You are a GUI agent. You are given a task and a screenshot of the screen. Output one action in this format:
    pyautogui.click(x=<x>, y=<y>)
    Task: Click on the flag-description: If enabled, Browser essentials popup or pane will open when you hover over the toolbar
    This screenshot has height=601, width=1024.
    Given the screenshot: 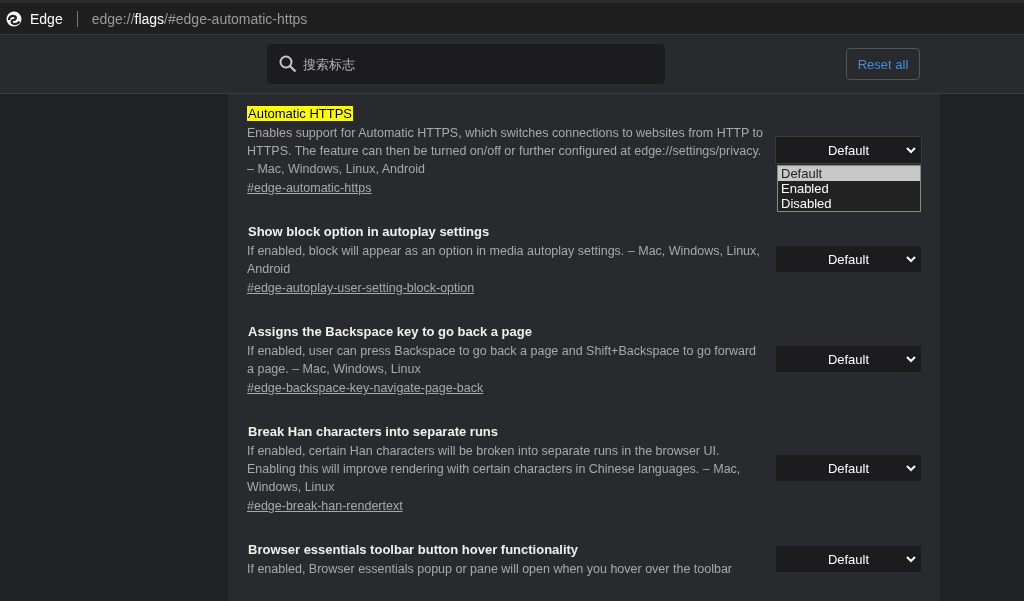 What is the action you would take?
    pyautogui.click(x=490, y=569)
    